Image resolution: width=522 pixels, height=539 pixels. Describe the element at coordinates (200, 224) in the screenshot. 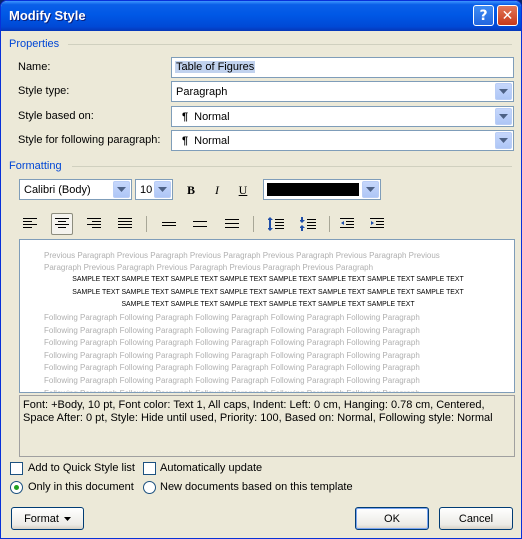

I see `one-half-spacing-icon` at that location.